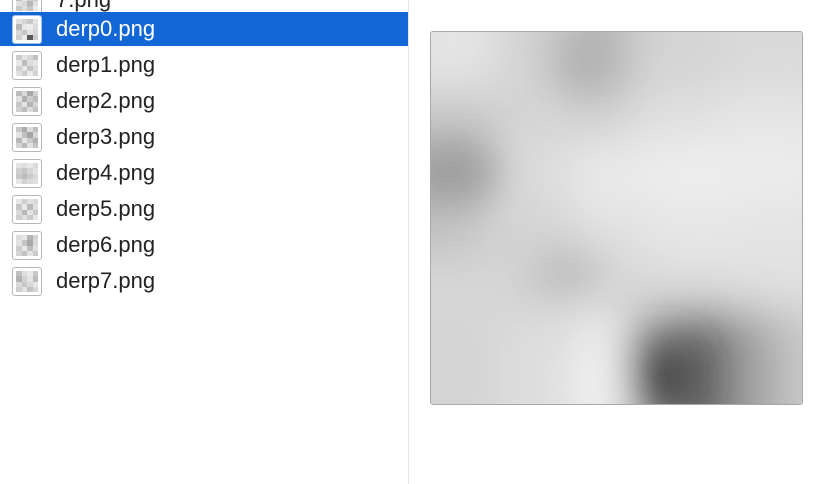  What do you see at coordinates (106, 28) in the screenshot?
I see `file-name-label: derp0.png` at bounding box center [106, 28].